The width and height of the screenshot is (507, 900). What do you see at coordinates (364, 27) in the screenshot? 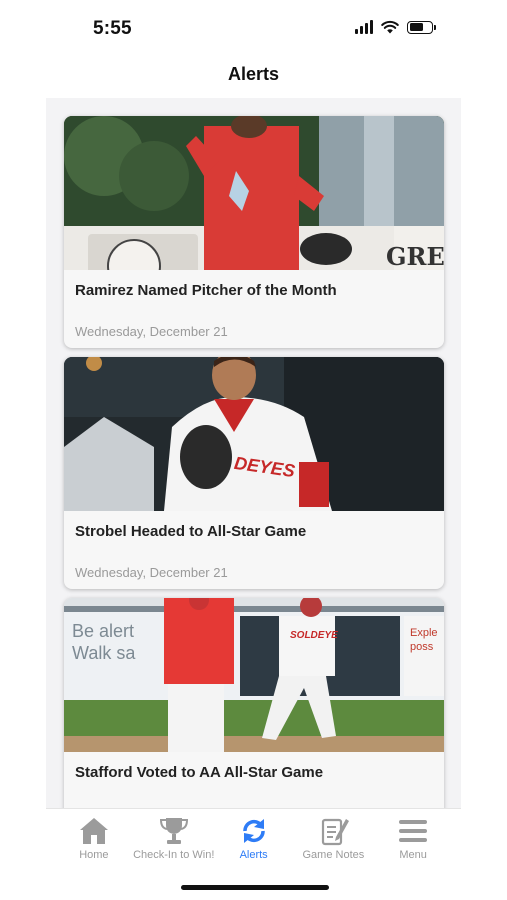
I see `cellular-signal-icon` at bounding box center [364, 27].